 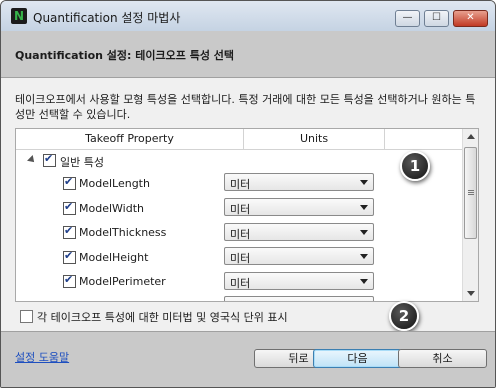 What do you see at coordinates (357, 358) in the screenshot?
I see `next-button: 다음` at bounding box center [357, 358].